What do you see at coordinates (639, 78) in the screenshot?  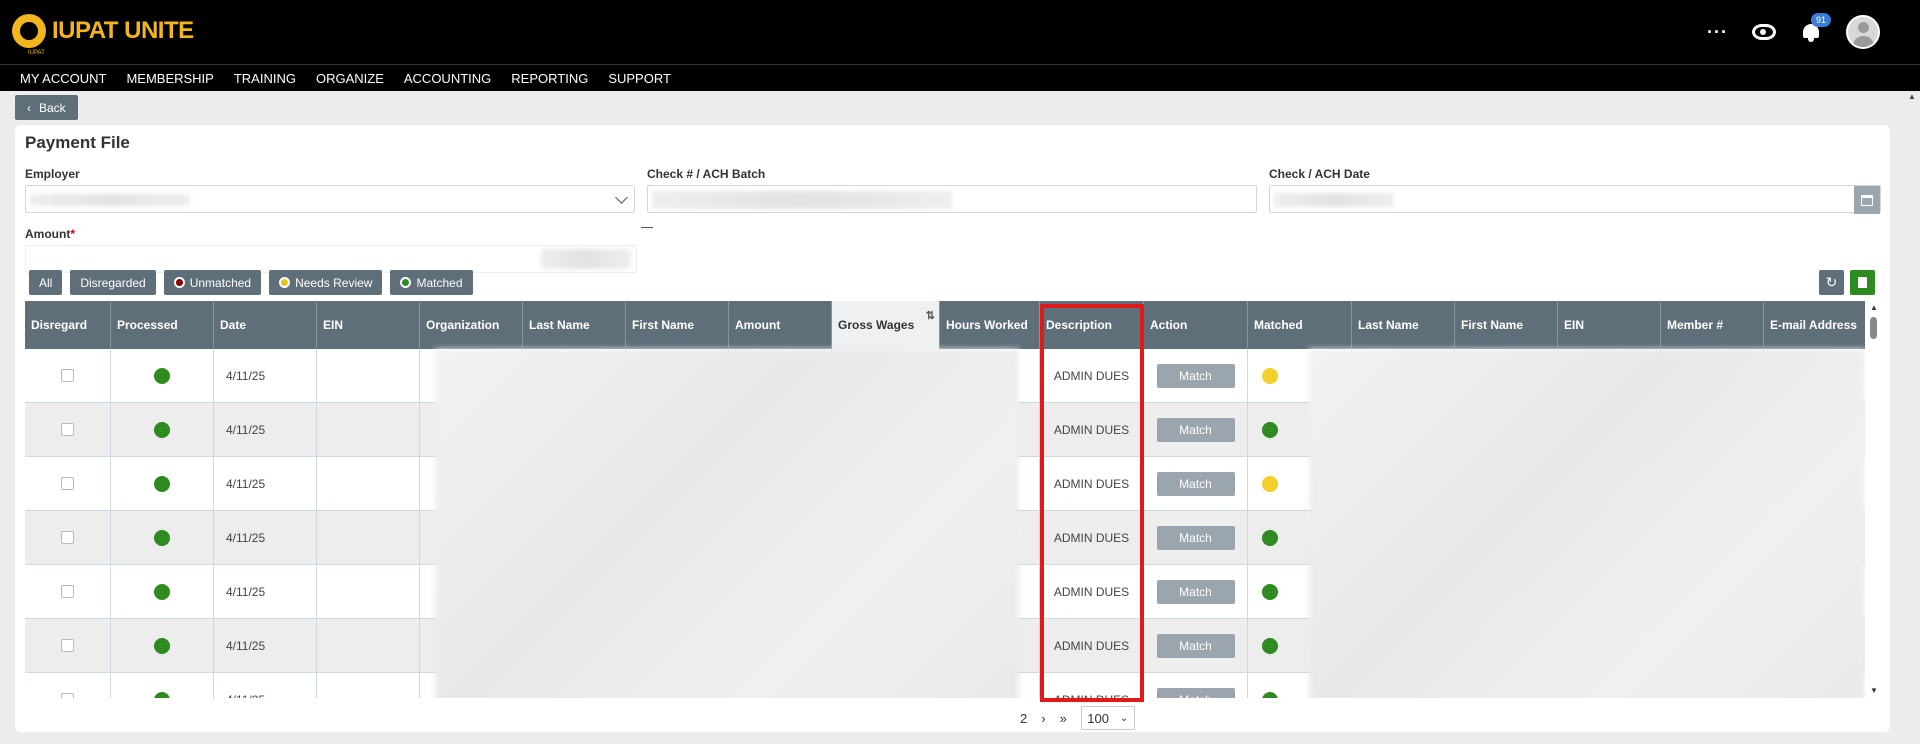 I see `nav-support: SUPPORT` at bounding box center [639, 78].